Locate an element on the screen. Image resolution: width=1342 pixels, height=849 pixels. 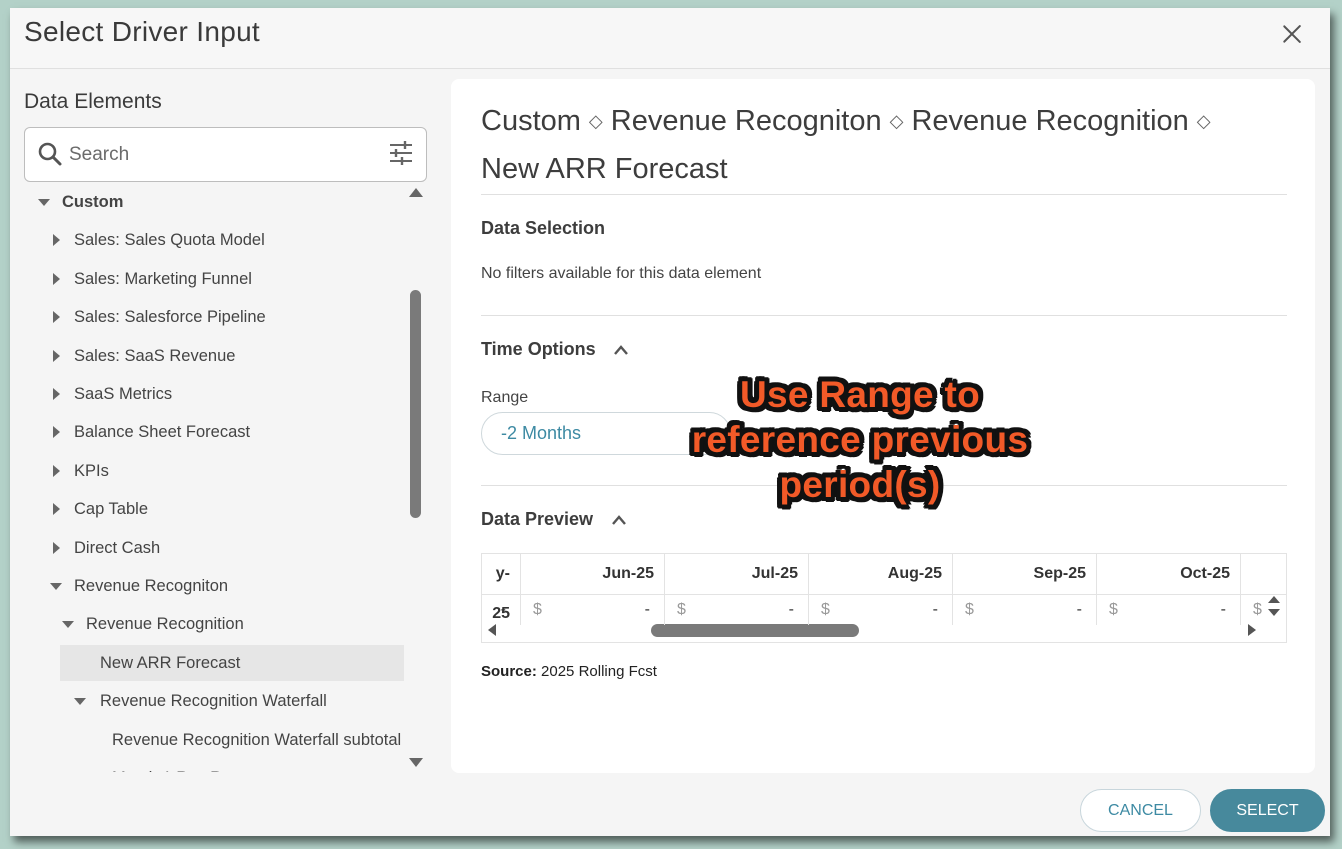
column-header: y-25 is located at coordinates (501, 588).